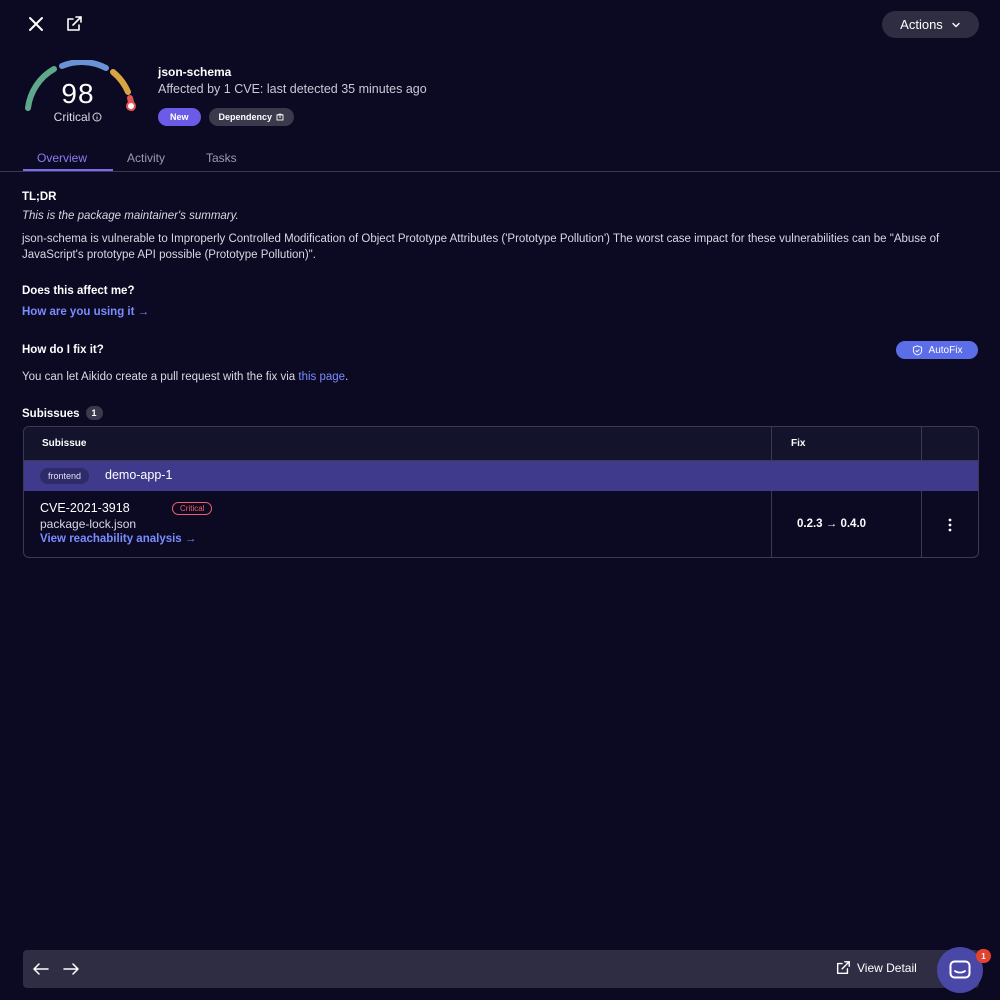 This screenshot has height=1000, width=1000. Describe the element at coordinates (94, 413) in the screenshot. I see `subissues-count: 1` at that location.